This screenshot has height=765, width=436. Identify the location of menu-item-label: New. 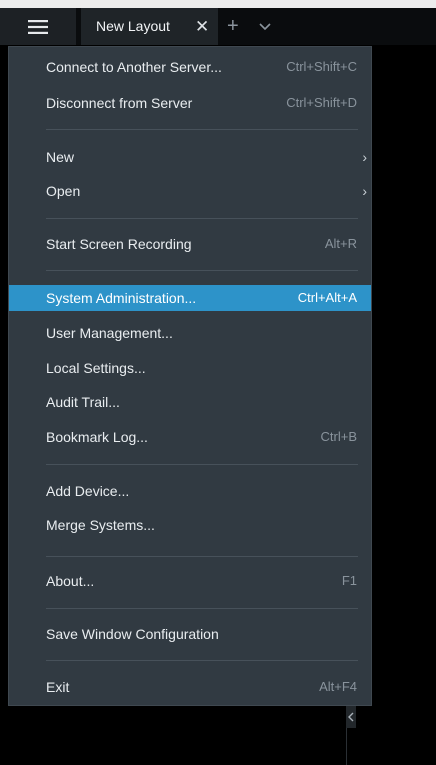
(60, 157).